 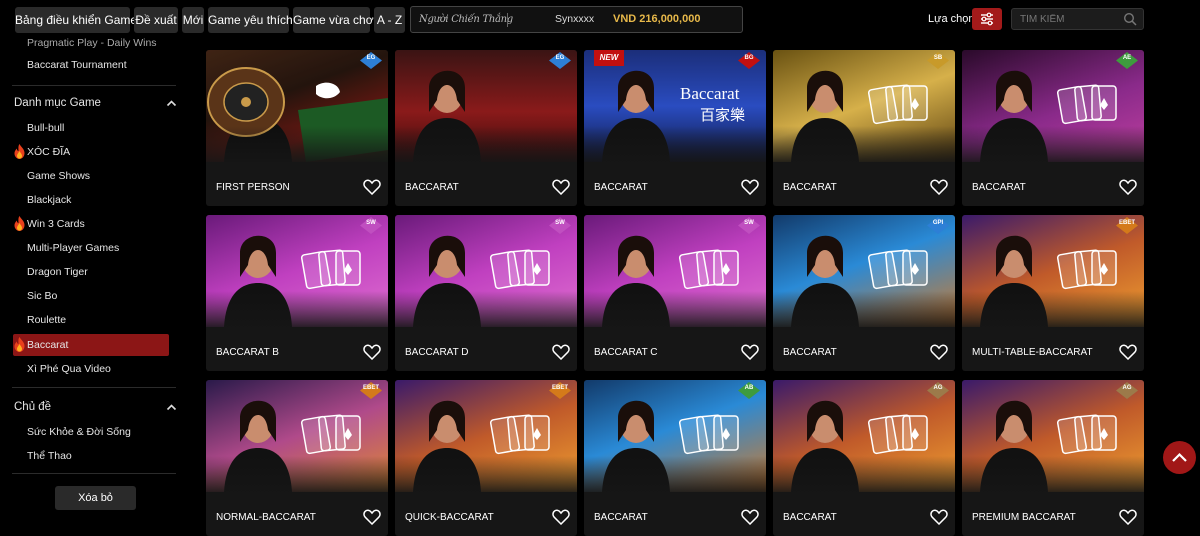 What do you see at coordinates (56, 224) in the screenshot?
I see `sidebar-item-win-3-cards: Win 3 Cards` at bounding box center [56, 224].